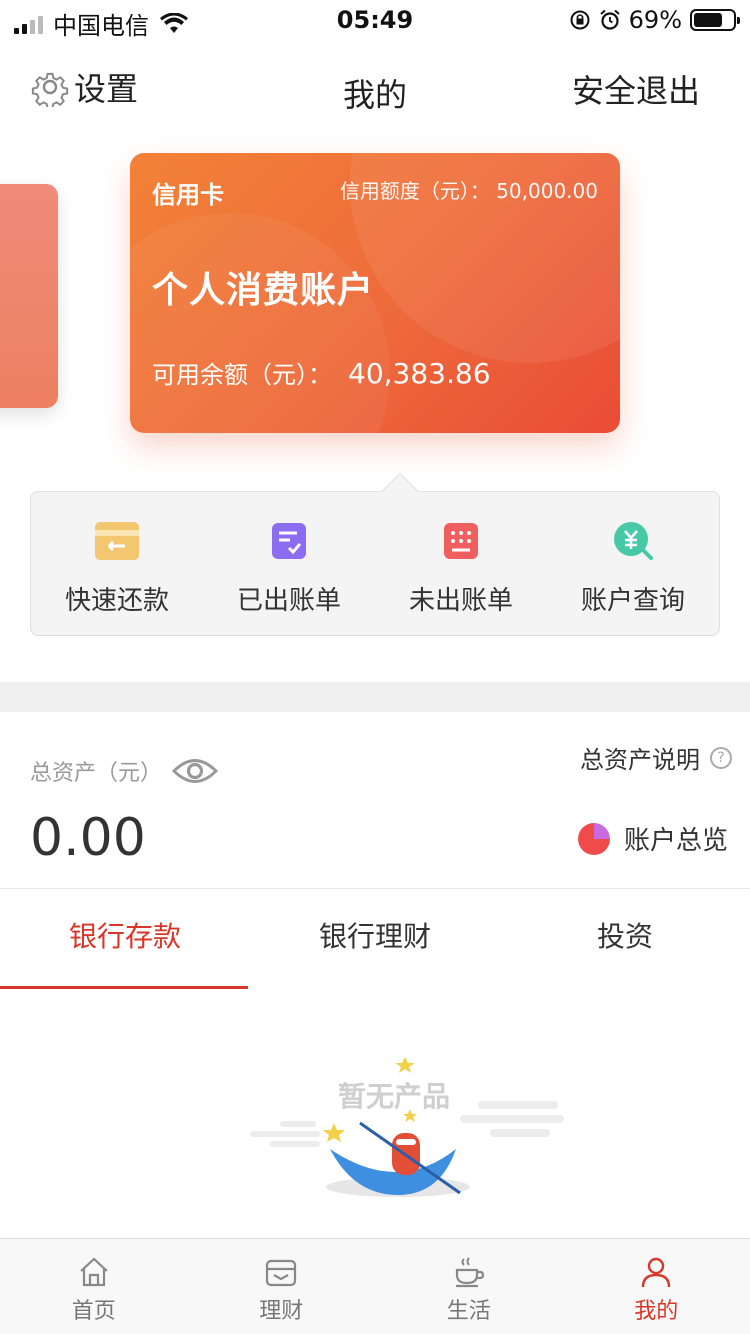  Describe the element at coordinates (289, 541) in the screenshot. I see `bill-issued-icon` at that location.